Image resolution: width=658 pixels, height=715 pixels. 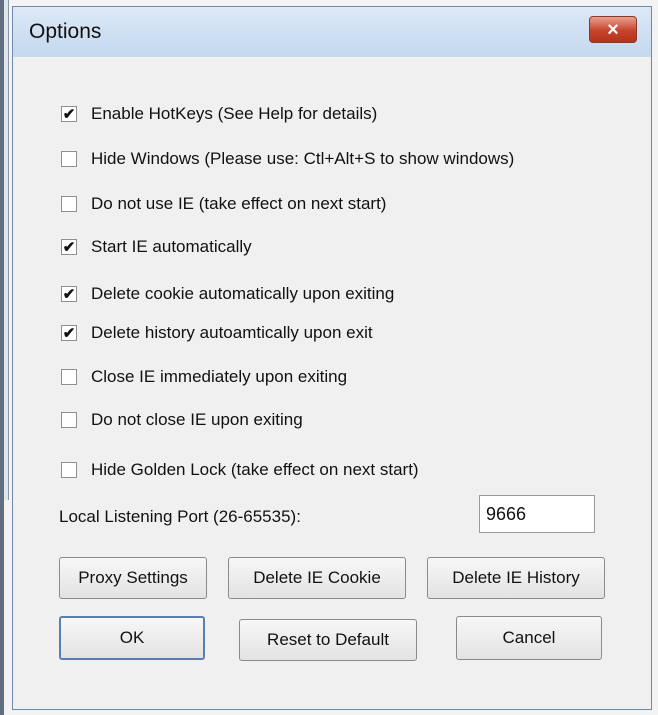 What do you see at coordinates (180, 516) in the screenshot?
I see `port-label: Local Listening Port (26-65535):` at bounding box center [180, 516].